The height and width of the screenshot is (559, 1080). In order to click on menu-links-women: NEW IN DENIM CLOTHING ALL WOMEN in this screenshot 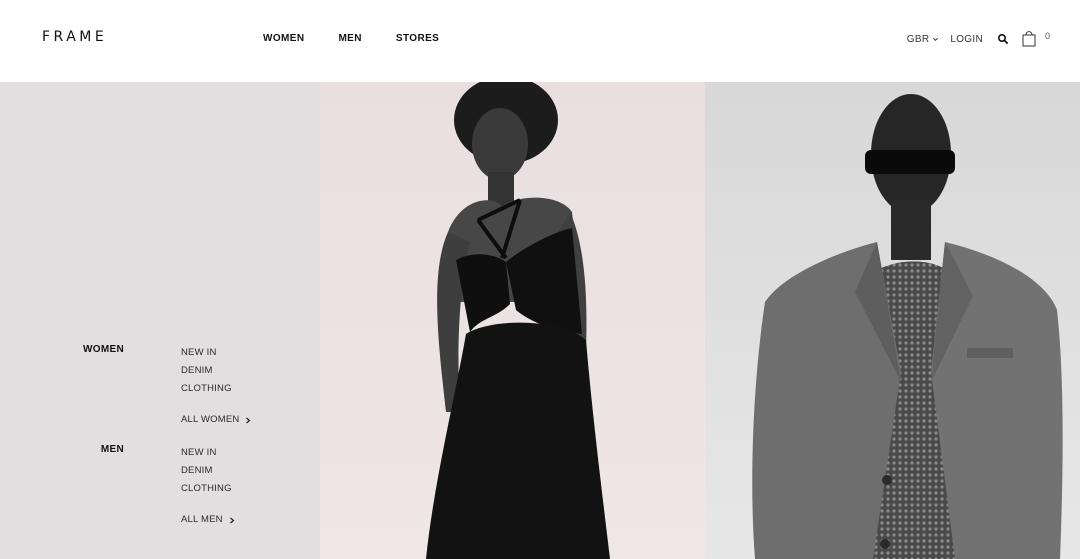, I will do `click(216, 388)`.